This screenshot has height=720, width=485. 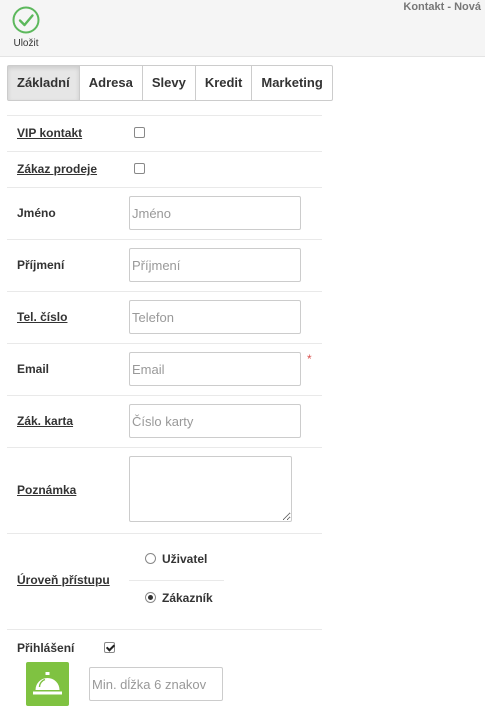 I want to click on login-checkbox, so click(x=109, y=647).